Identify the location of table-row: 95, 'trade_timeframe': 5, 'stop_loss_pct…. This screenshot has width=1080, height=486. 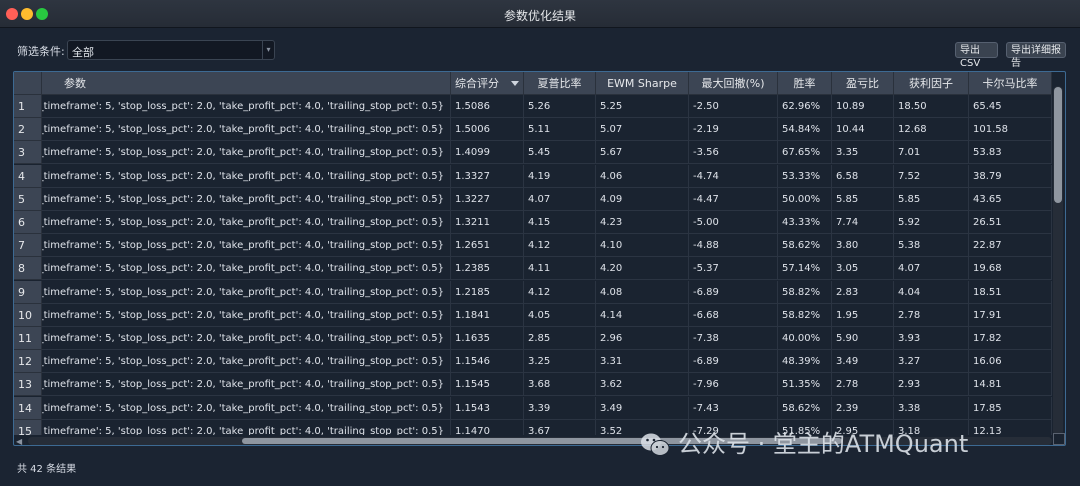
(533, 292).